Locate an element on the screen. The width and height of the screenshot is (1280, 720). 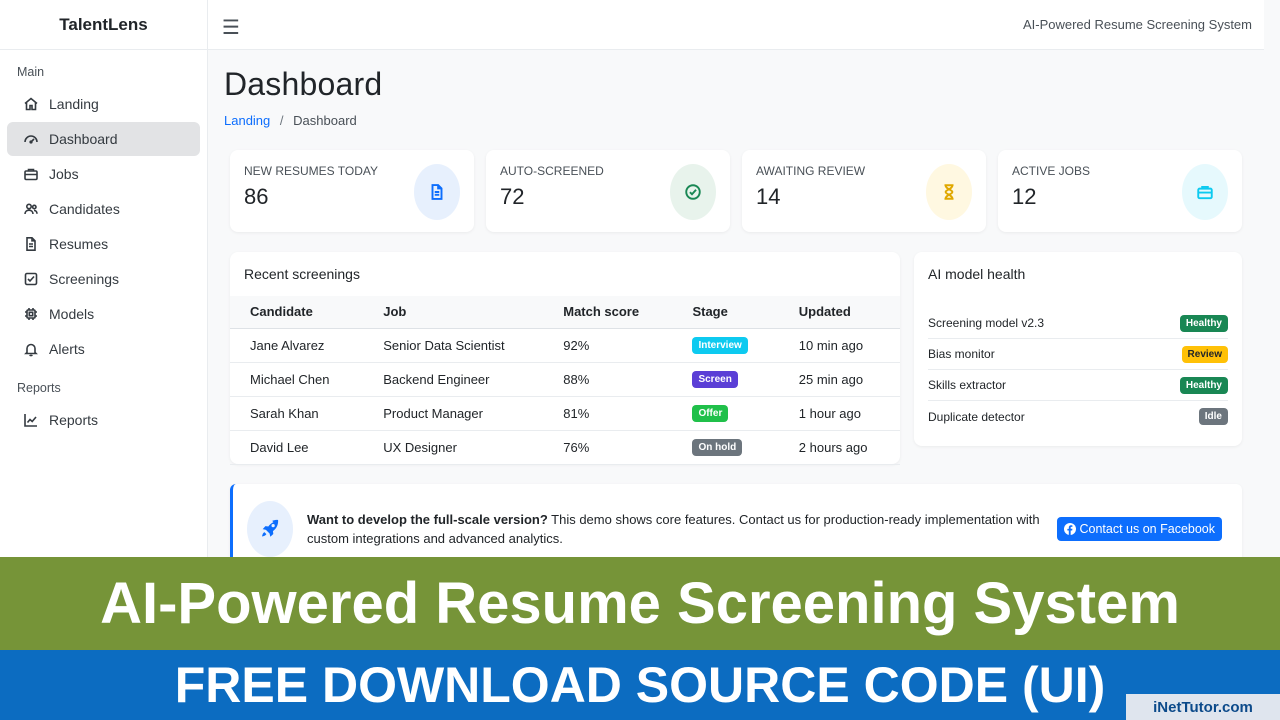
updated-cell: 2 hours ago is located at coordinates (839, 447).